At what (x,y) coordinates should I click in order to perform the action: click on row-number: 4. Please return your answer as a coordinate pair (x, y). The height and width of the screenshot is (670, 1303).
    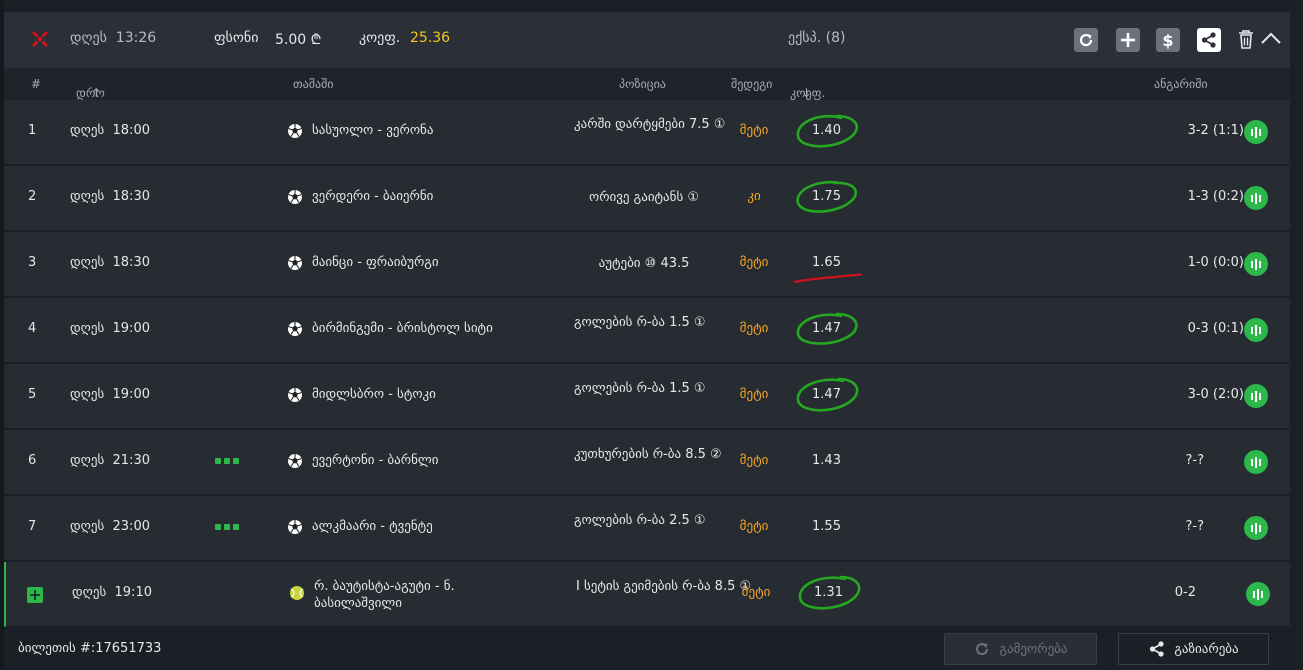
    Looking at the image, I should click on (32, 328).